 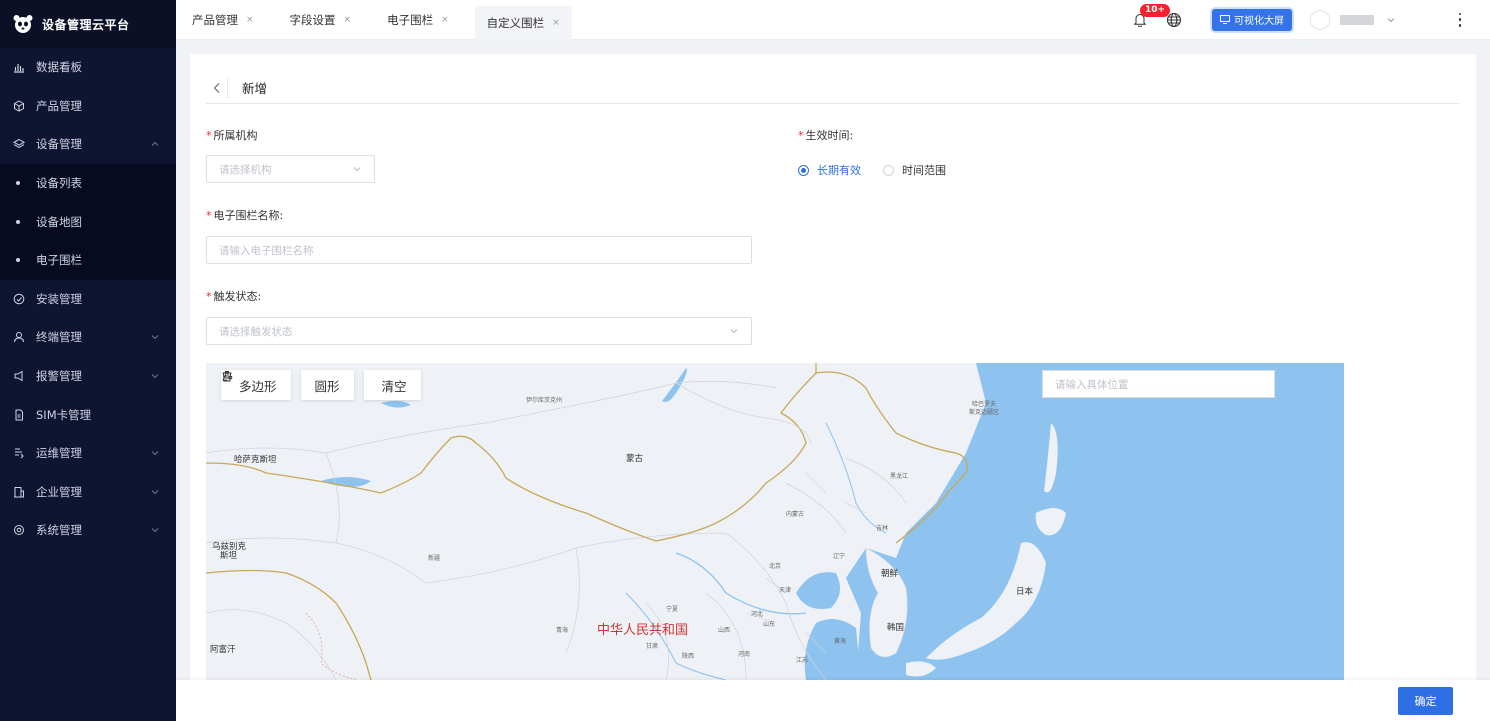 What do you see at coordinates (232, 135) in the screenshot?
I see `org-label: * 所属机构` at bounding box center [232, 135].